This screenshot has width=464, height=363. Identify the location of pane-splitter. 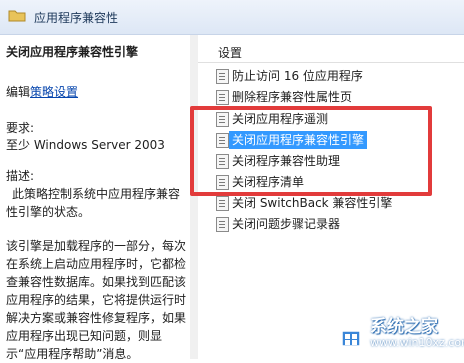
(194, 197).